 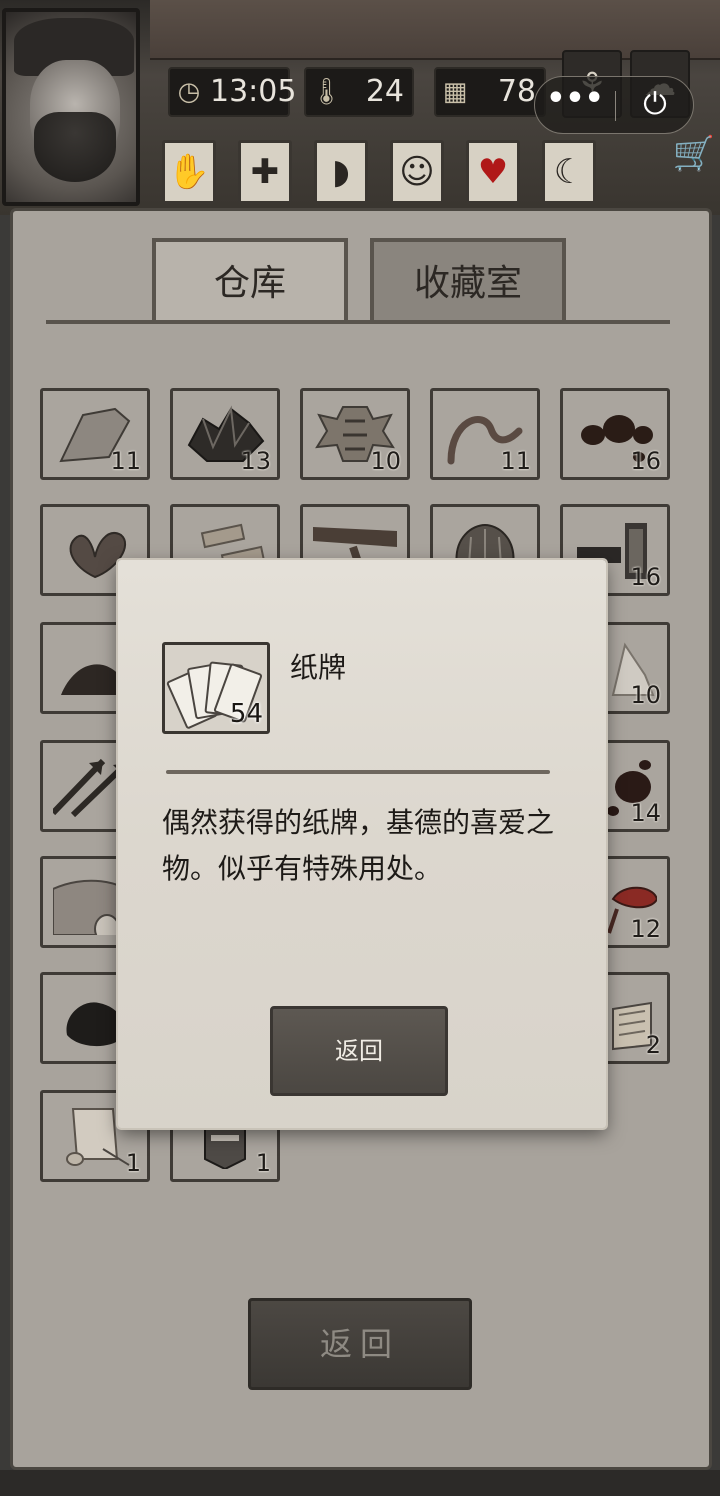 I want to click on playing-cards-icon: 54, so click(x=216, y=688).